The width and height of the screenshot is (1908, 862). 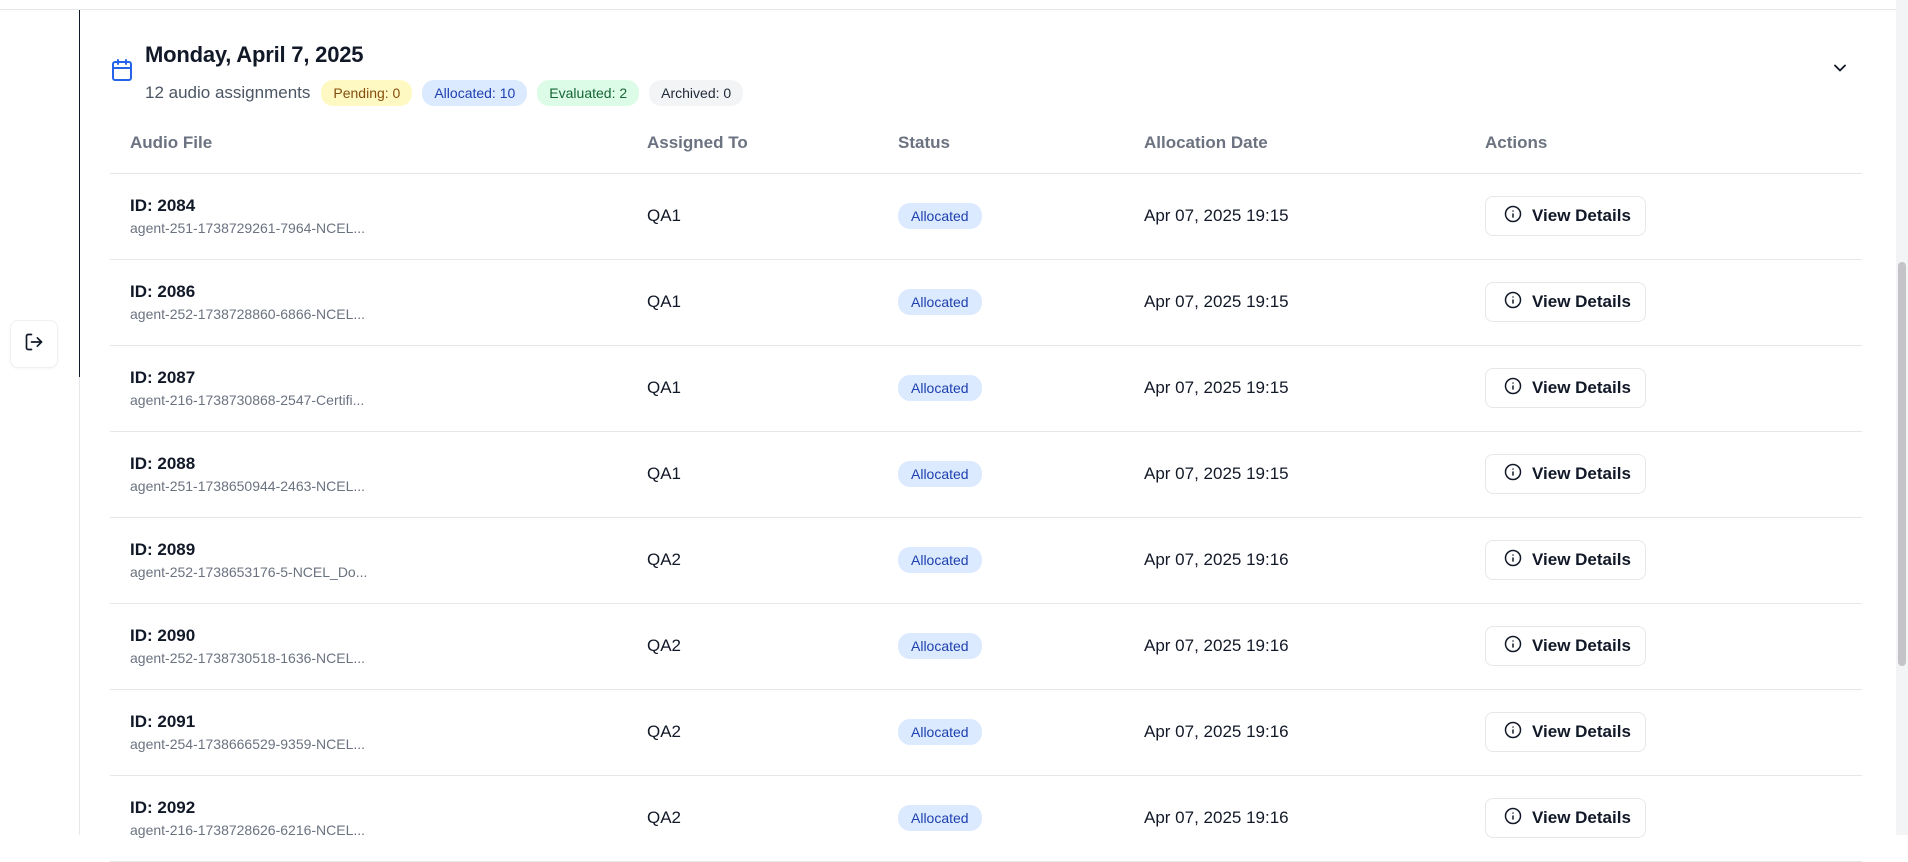 I want to click on audio-id: ID: 2092, so click(x=163, y=807).